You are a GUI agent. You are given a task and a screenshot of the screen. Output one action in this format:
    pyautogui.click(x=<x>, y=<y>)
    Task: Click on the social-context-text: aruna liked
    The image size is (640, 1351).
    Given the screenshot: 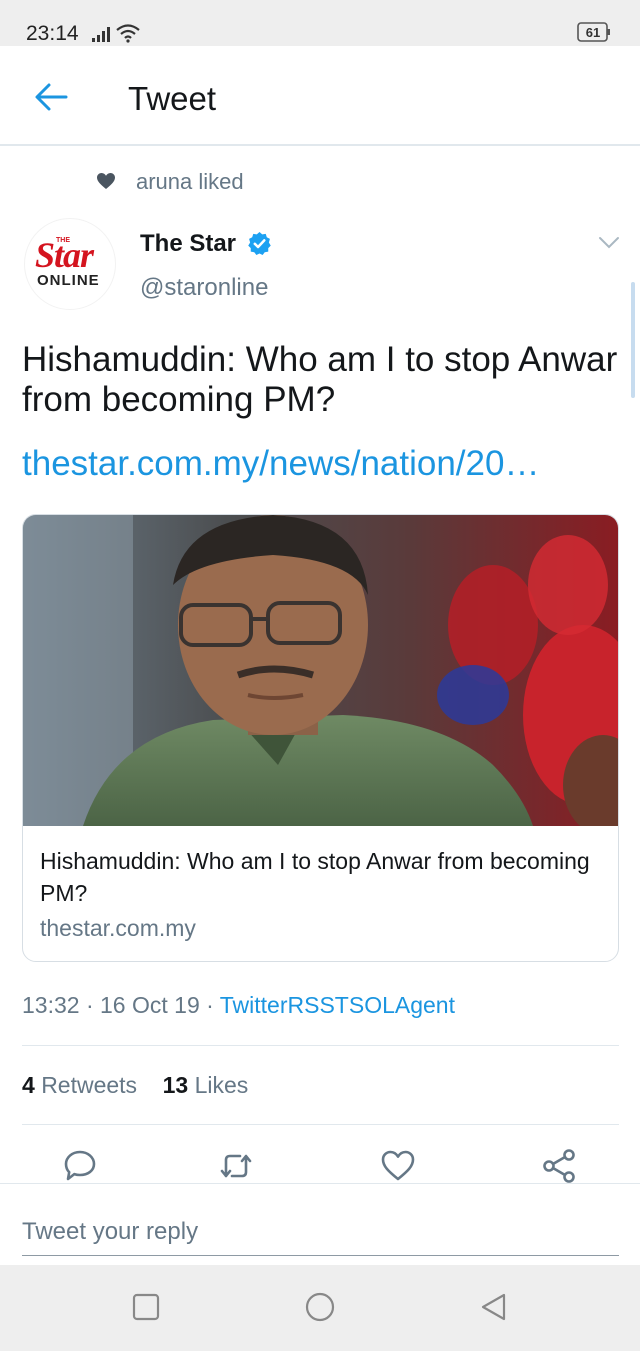 What is the action you would take?
    pyautogui.click(x=190, y=182)
    